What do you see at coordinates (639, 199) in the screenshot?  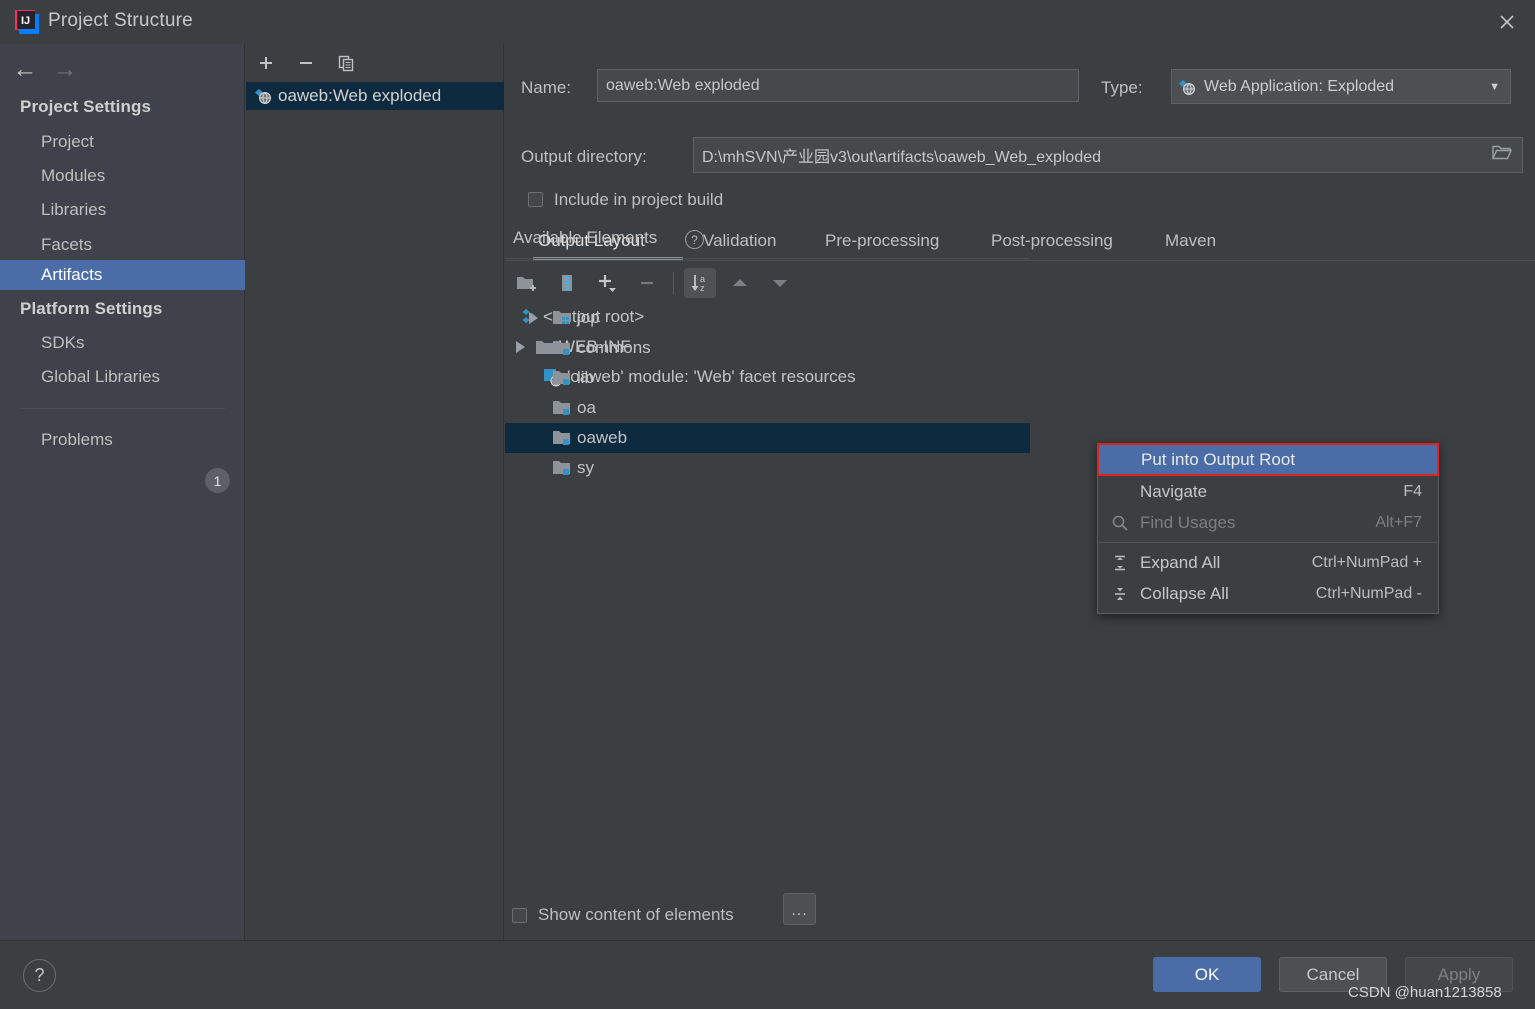 I see `include-in-project-build-label: Include in project build` at bounding box center [639, 199].